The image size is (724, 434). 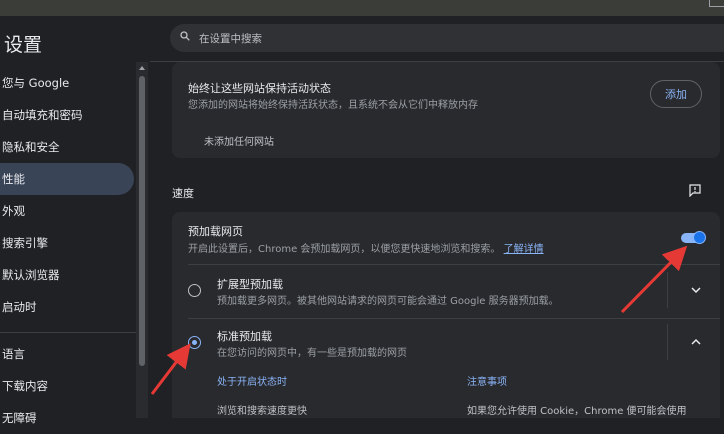 What do you see at coordinates (312, 353) in the screenshot?
I see `standard-preload-description: 在您访问的网页中，有一些是预加载的网页` at bounding box center [312, 353].